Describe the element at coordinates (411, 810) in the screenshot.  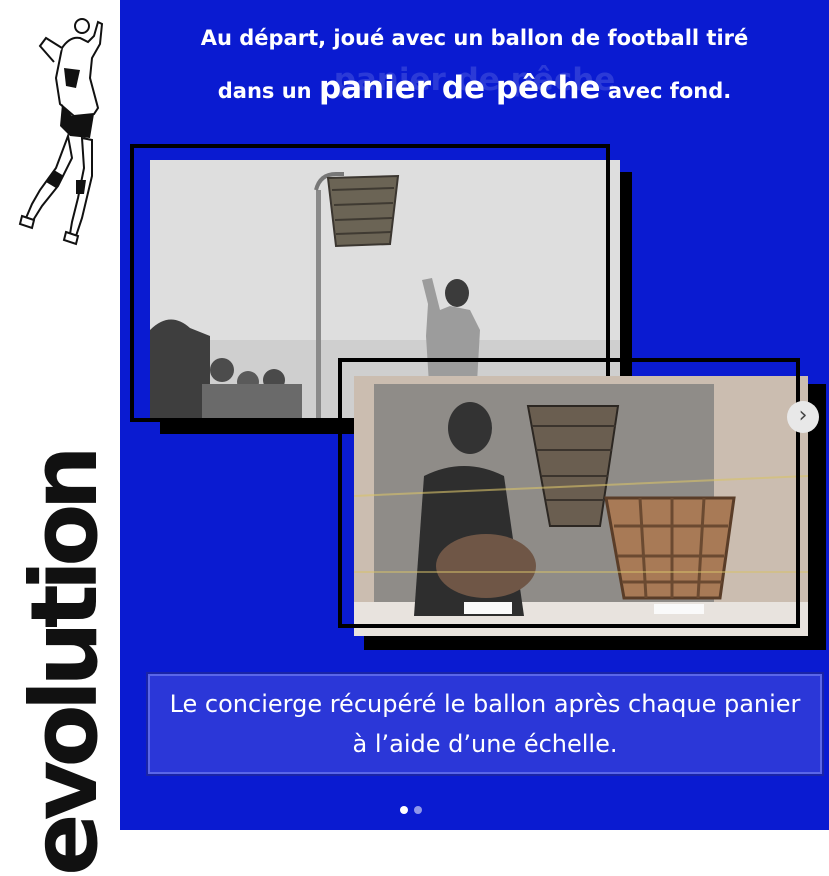
I see `carousel-dots` at that location.